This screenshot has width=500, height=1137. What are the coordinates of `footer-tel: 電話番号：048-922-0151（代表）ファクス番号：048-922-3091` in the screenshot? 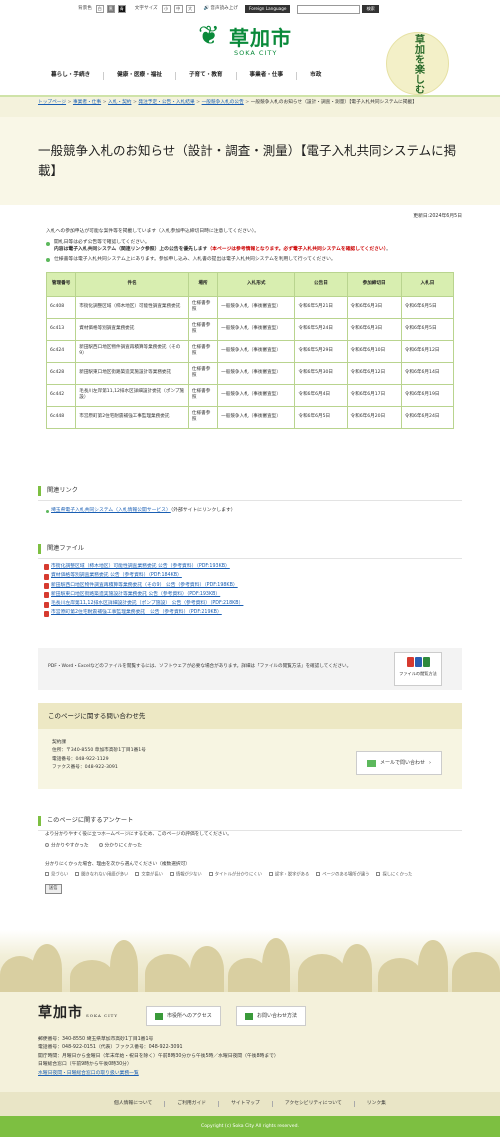 It's located at (110, 1048).